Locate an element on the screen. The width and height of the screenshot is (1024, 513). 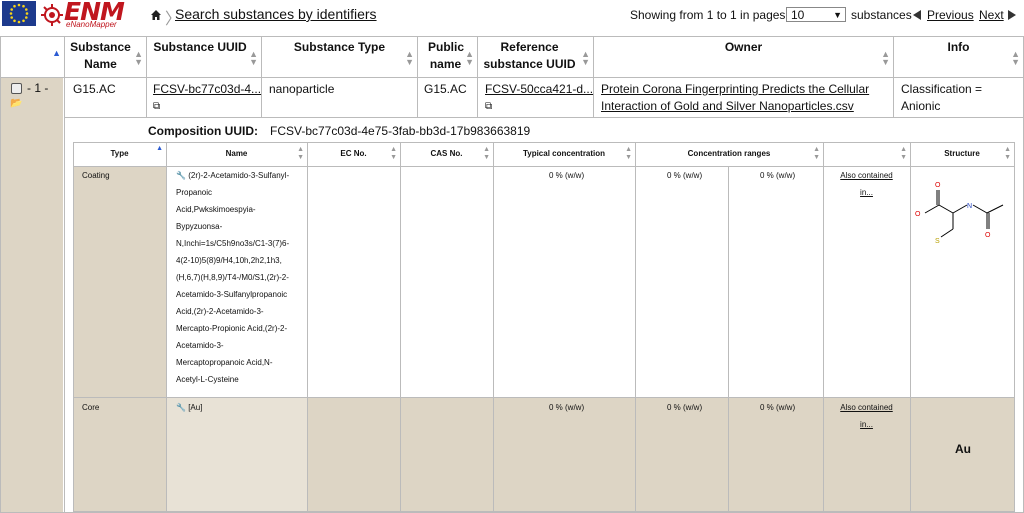
header-substance-name: Substance Name ▲ ▼ is located at coordinates (105, 57).